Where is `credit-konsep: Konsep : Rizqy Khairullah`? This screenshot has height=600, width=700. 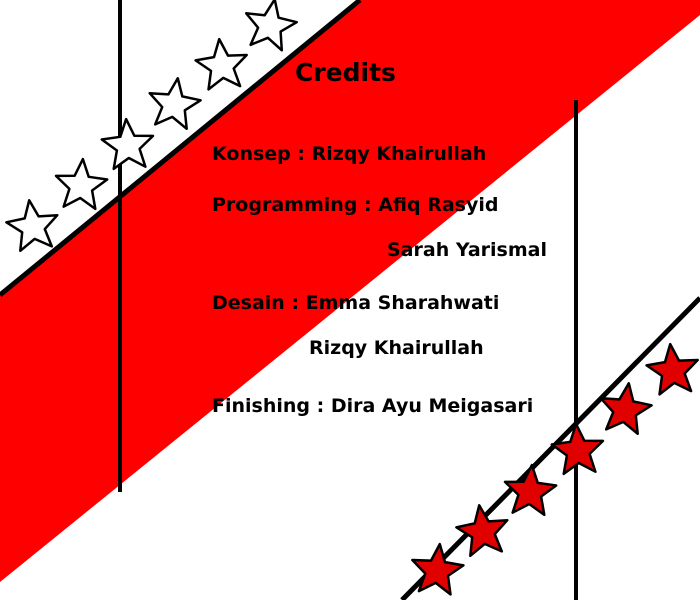 credit-konsep: Konsep : Rizqy Khairullah is located at coordinates (349, 154).